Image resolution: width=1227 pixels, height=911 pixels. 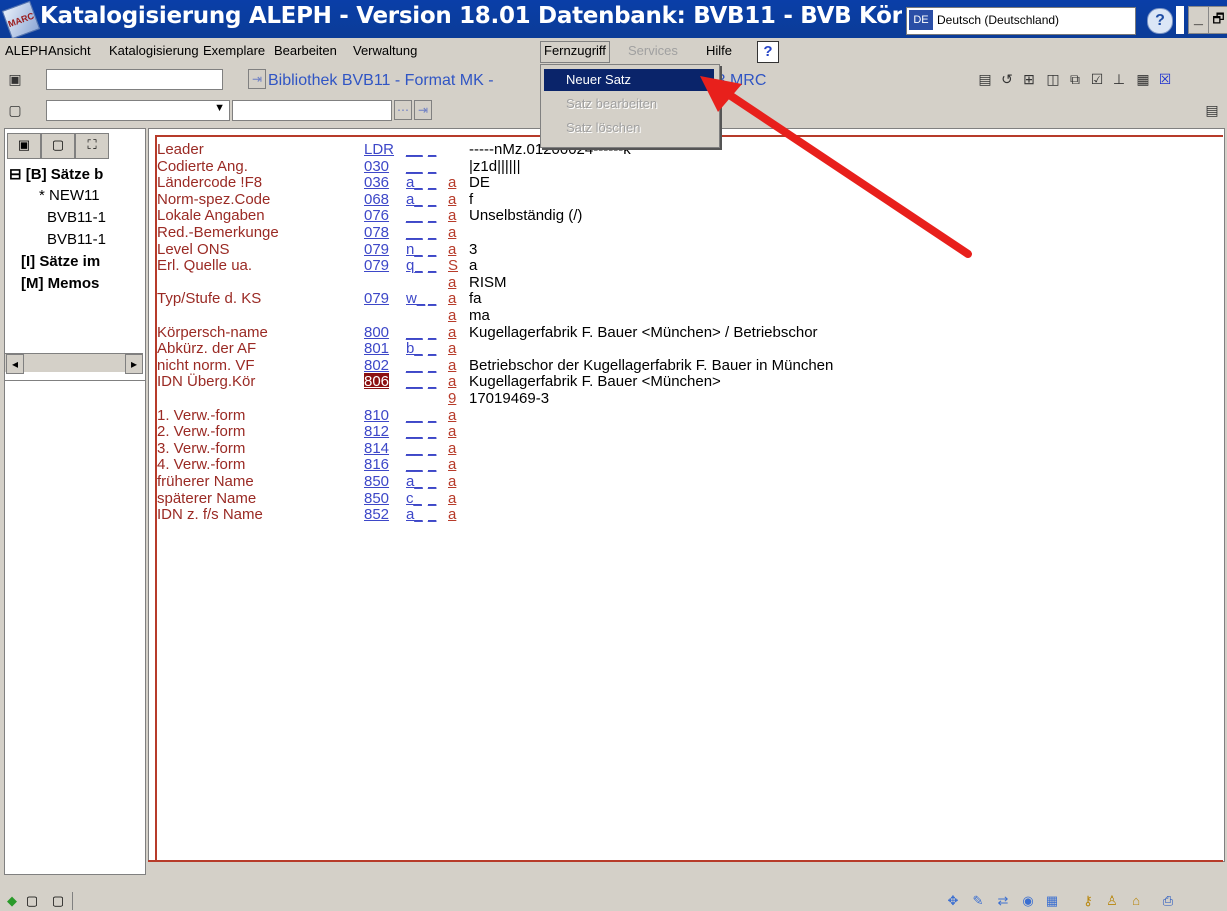 I want to click on field-tag: 852, so click(x=376, y=514).